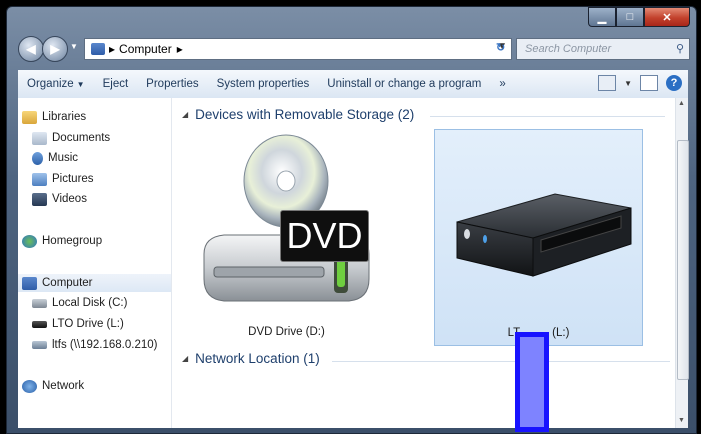 This screenshot has height=434, width=701. What do you see at coordinates (69, 199) in the screenshot?
I see `sidebar-item-label: Videos` at bounding box center [69, 199].